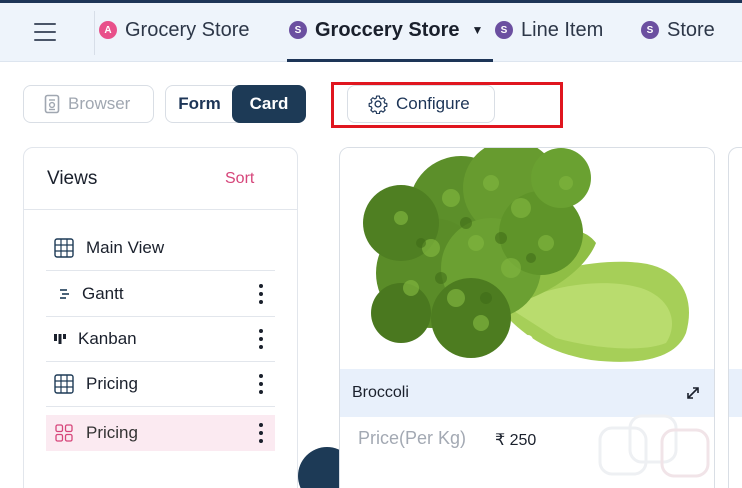  What do you see at coordinates (735, 317) in the screenshot?
I see `record-card-next` at bounding box center [735, 317].